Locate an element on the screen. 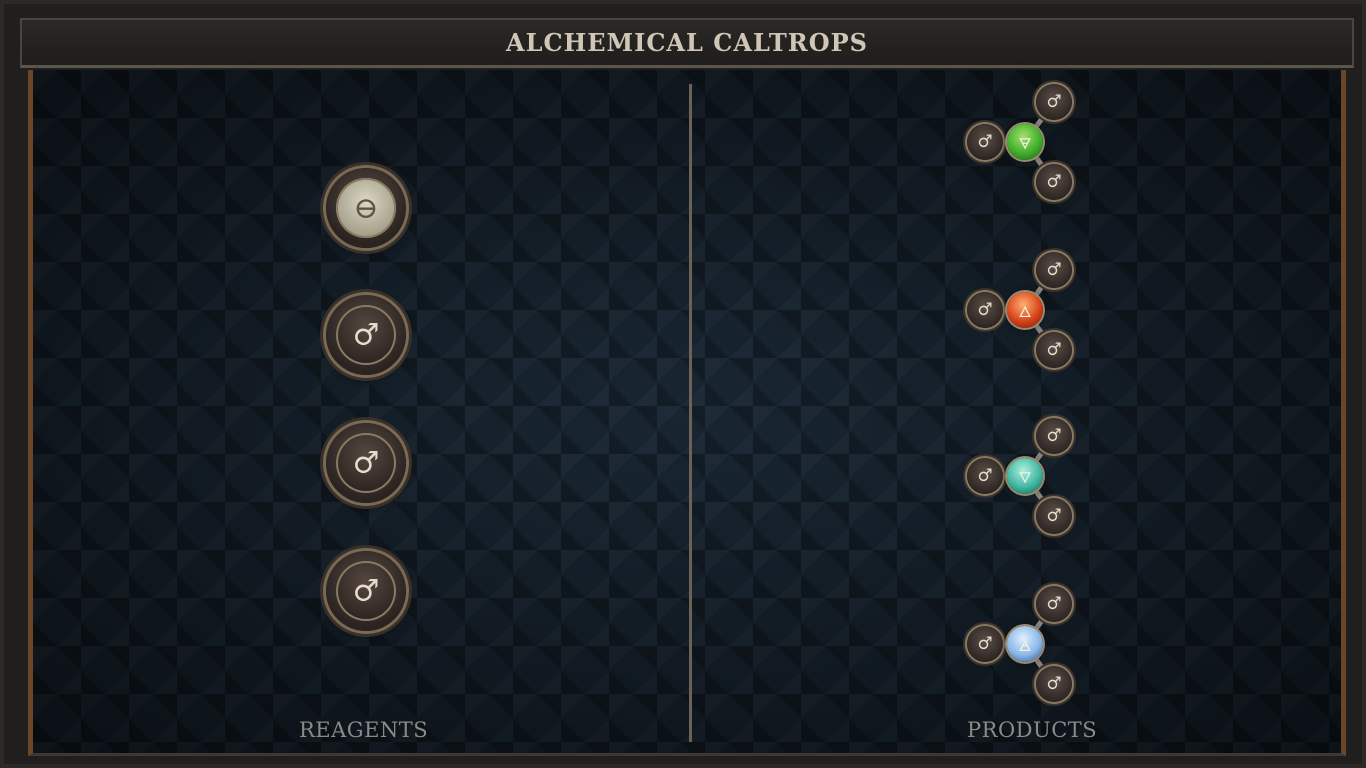 The height and width of the screenshot is (768, 1366). product-caltrop-earth: ♂ ♂ ♂ 🜃 is located at coordinates (1021, 143).